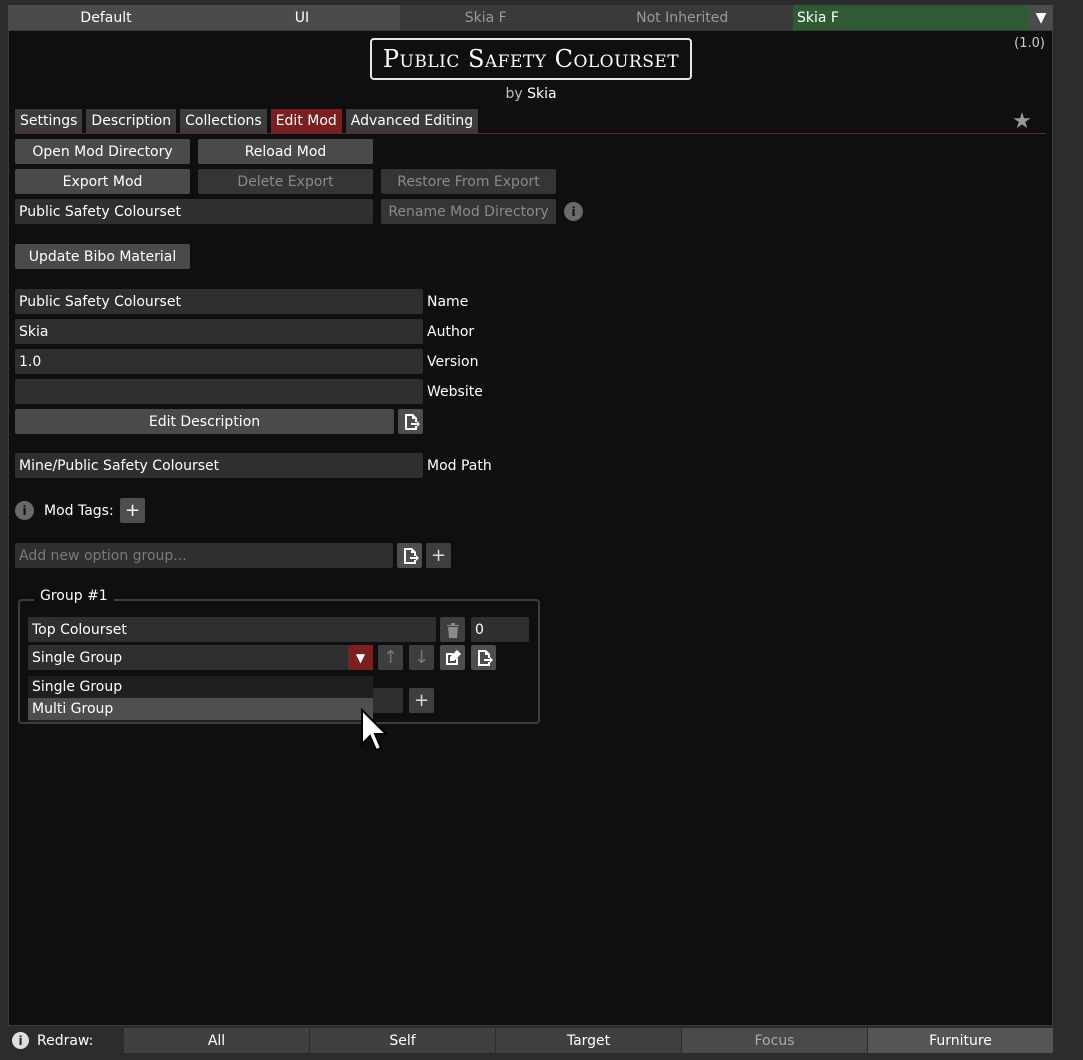 The height and width of the screenshot is (1060, 1083). What do you see at coordinates (451, 331) in the screenshot?
I see `author-label: Author` at bounding box center [451, 331].